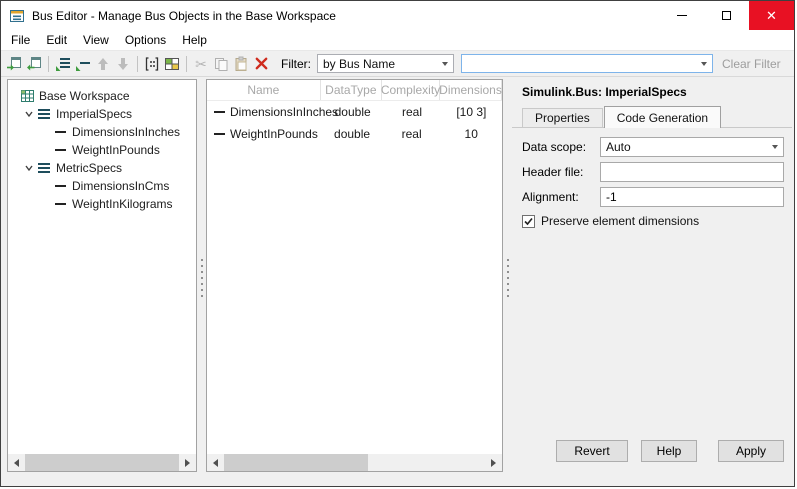 Image resolution: width=797 pixels, height=489 pixels. What do you see at coordinates (123, 63) in the screenshot?
I see `move-down-icon` at bounding box center [123, 63].